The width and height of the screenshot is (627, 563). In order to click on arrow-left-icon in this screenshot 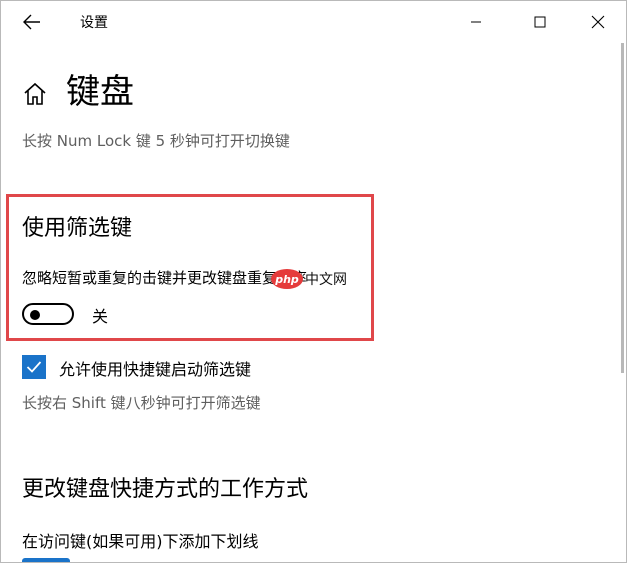, I will do `click(31, 22)`.